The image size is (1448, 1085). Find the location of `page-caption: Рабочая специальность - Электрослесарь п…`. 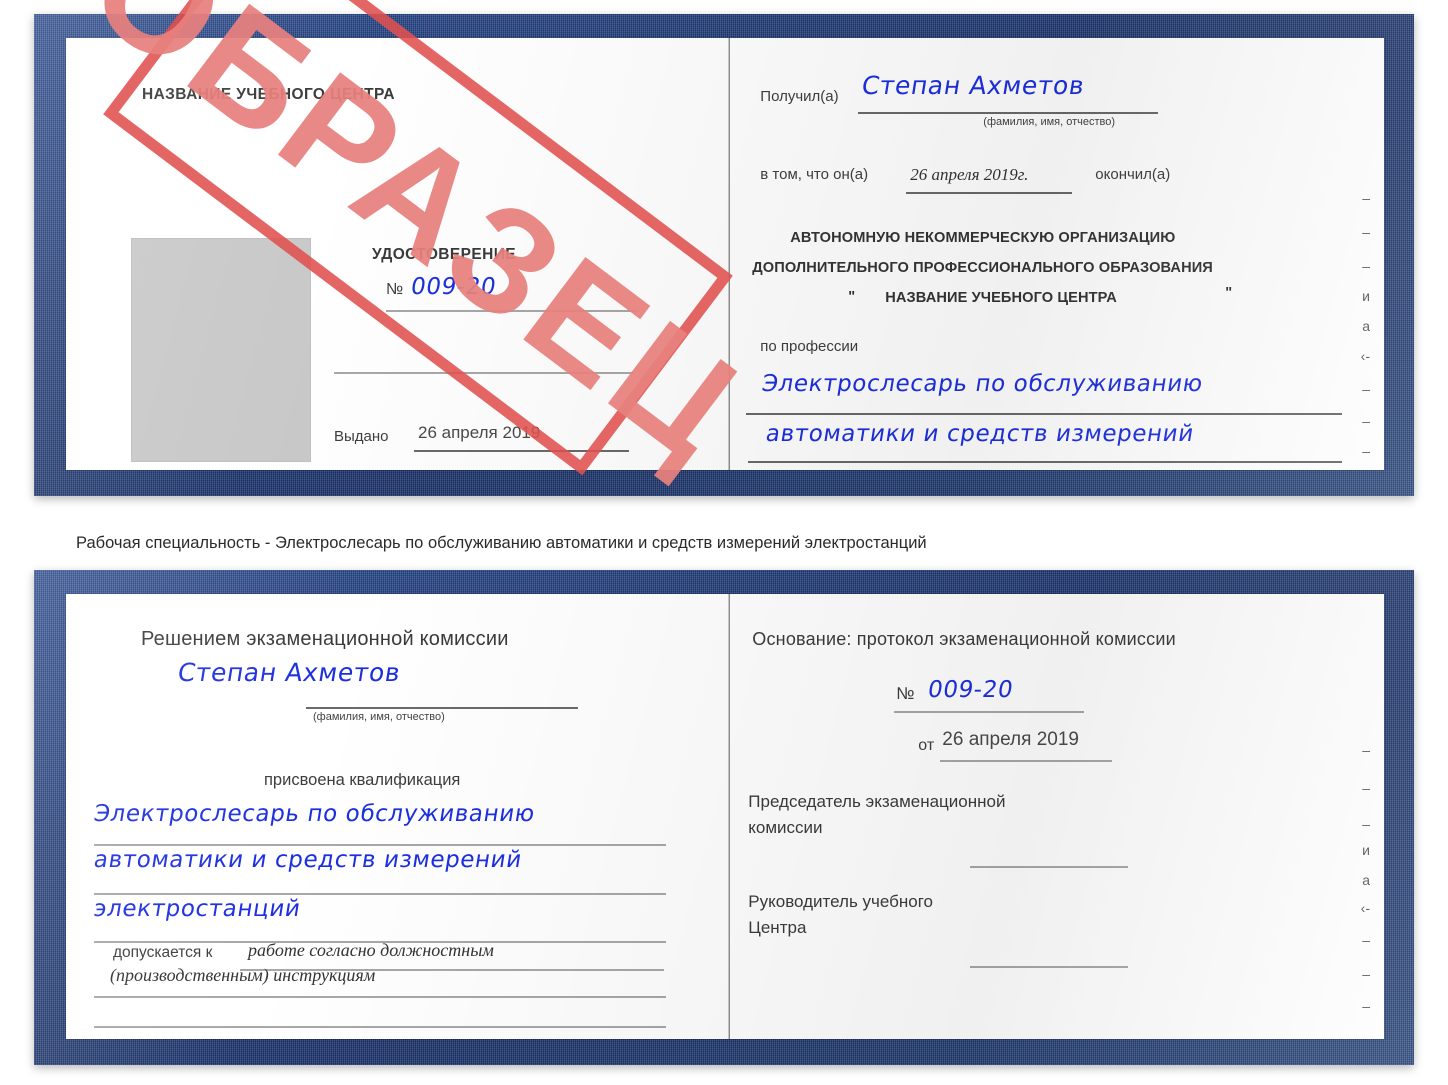

page-caption: Рабочая специальность - Электрослесарь п… is located at coordinates (501, 543).